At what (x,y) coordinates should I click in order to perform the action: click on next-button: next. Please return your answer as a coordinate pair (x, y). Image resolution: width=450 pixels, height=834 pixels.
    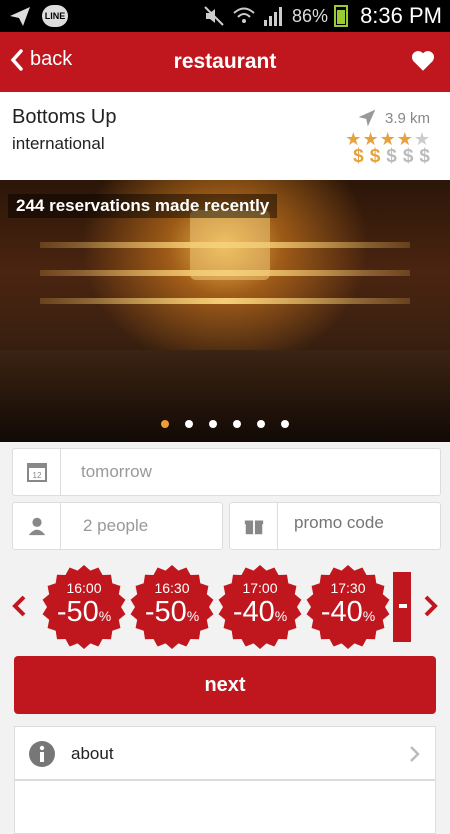
    Looking at the image, I should click on (225, 685).